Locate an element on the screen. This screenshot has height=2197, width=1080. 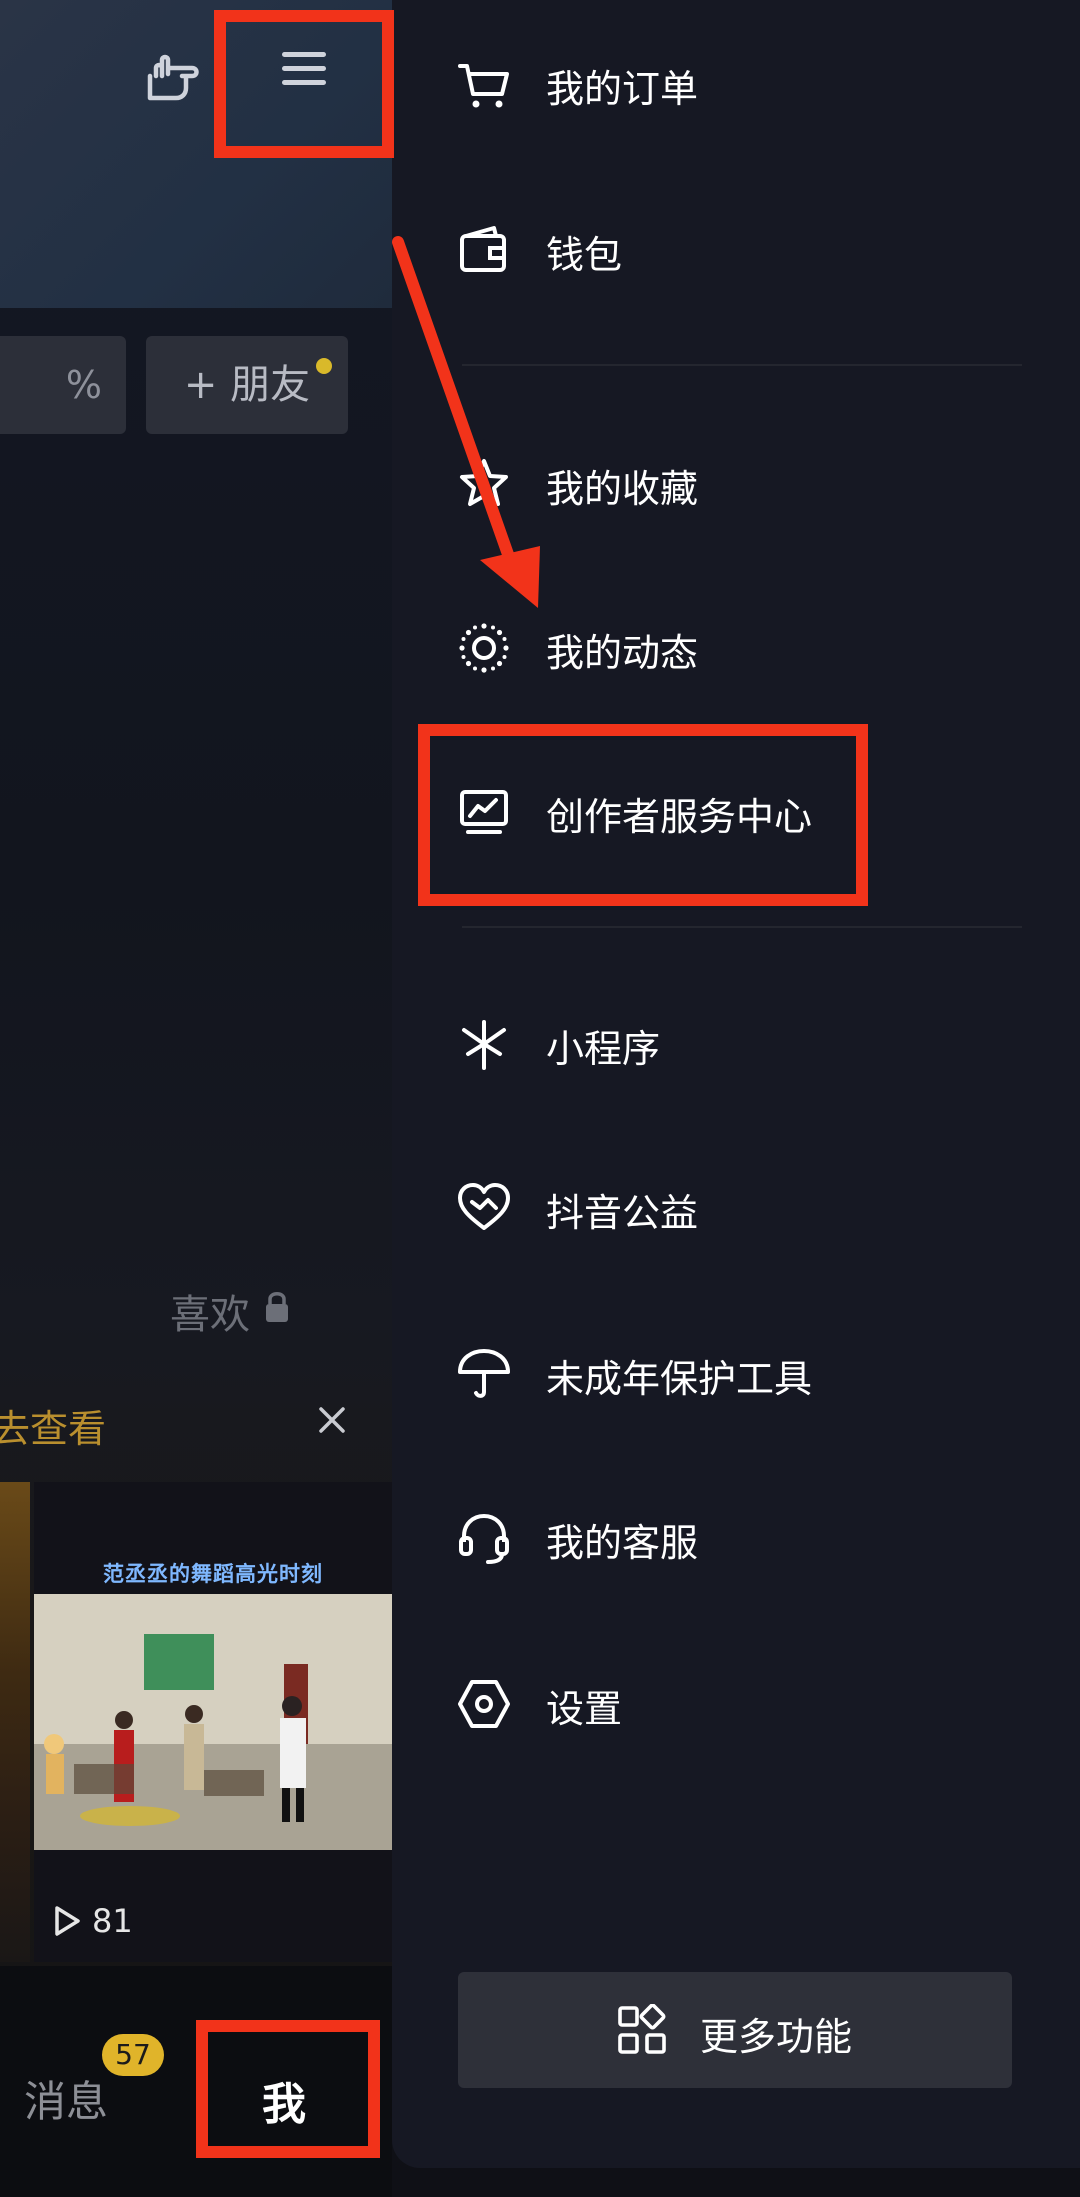
settings-hex-icon is located at coordinates (484, 1704).